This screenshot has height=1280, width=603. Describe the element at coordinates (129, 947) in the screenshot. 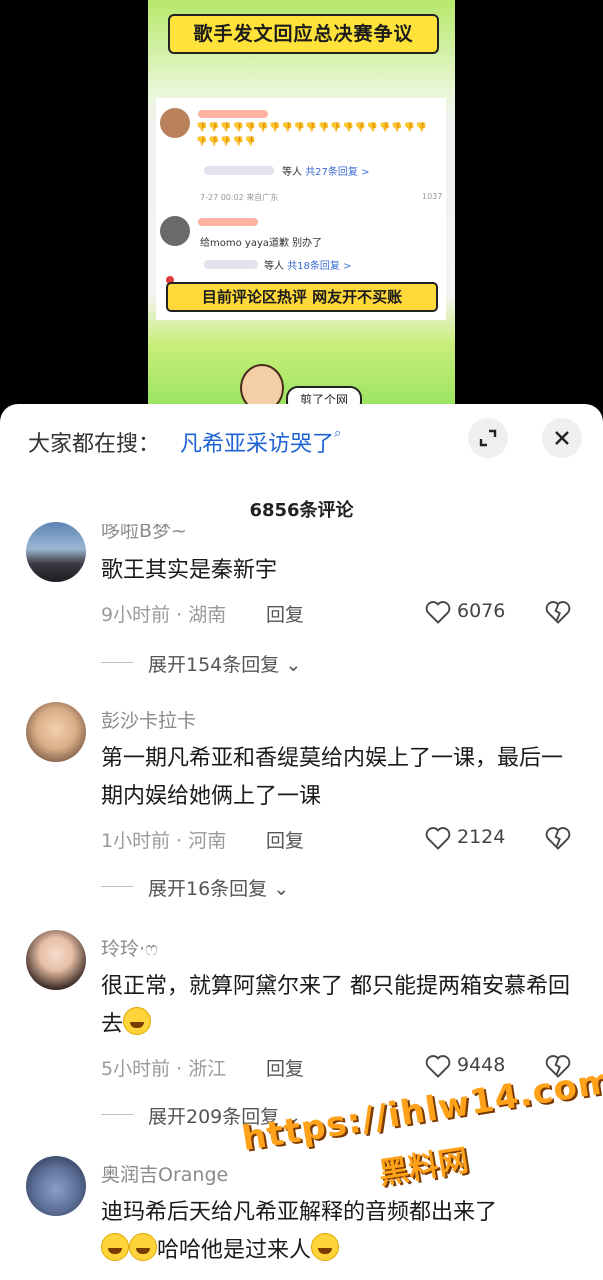

I see `comment-author: 玲玲·ෆ` at that location.